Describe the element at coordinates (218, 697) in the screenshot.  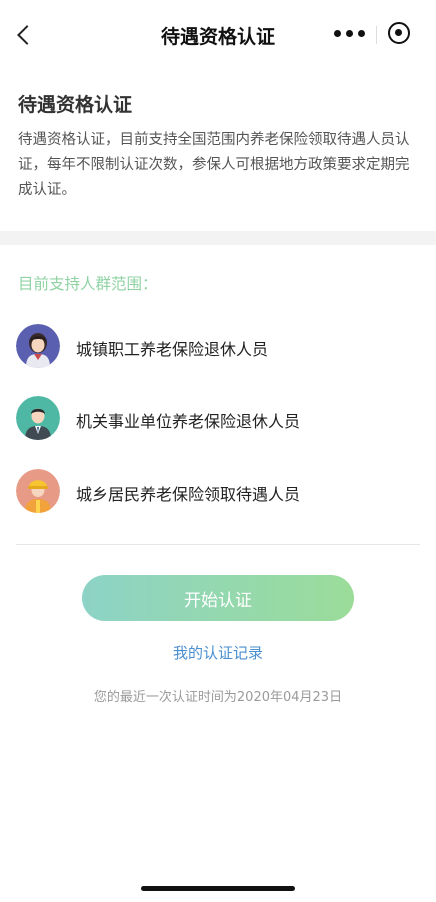
I see `last-verification-time: 您的最近一次认证时间为2020年04月23日` at that location.